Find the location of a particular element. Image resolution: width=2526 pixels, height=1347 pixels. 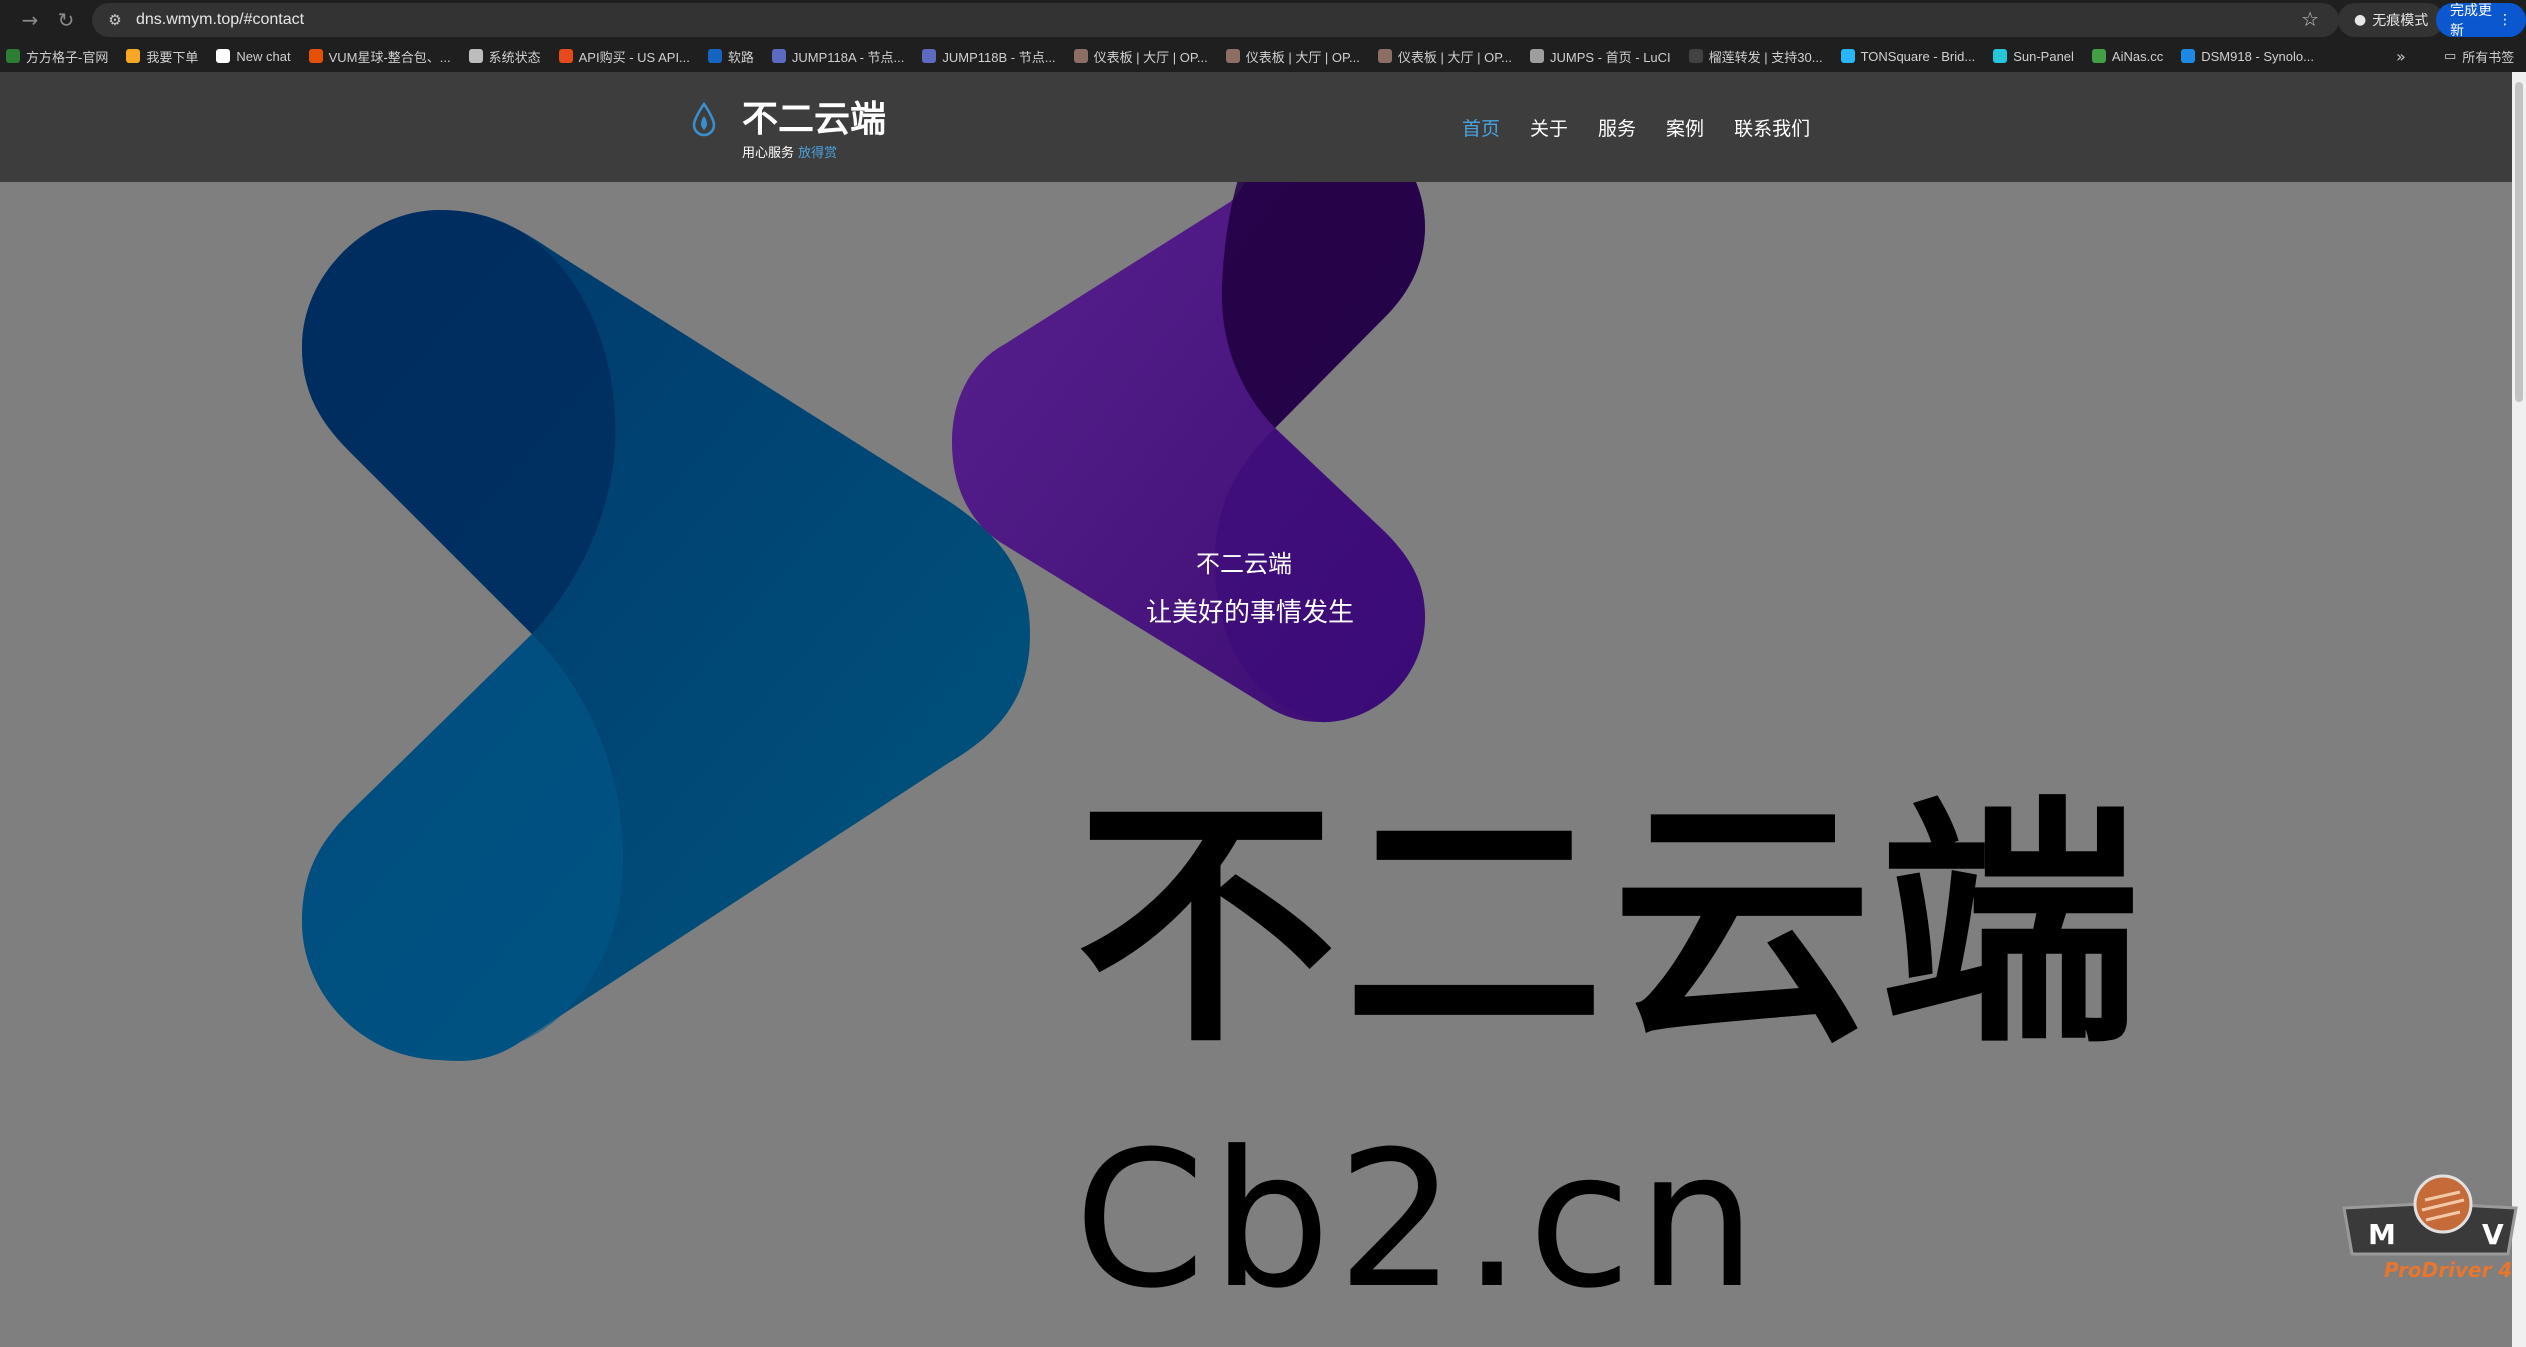

bookmark-label: 方方格子-官网 is located at coordinates (67, 57).